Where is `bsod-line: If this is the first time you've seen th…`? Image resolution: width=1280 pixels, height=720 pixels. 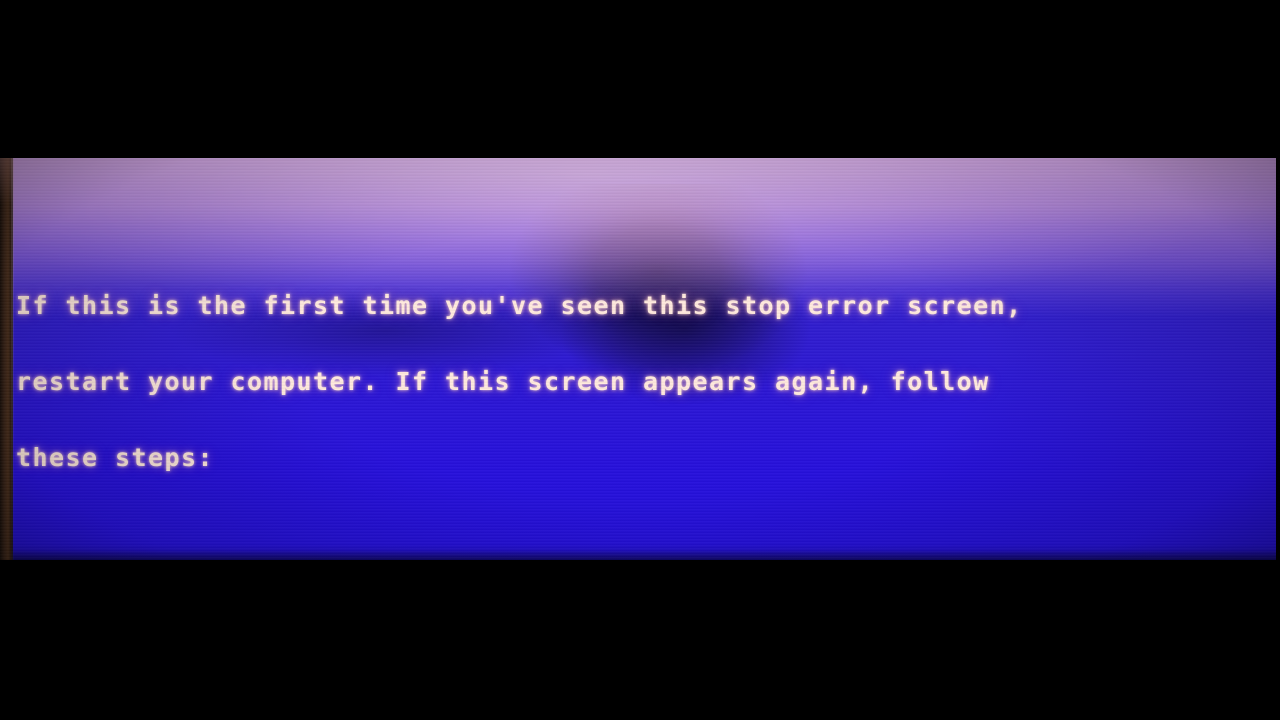 bsod-line: If this is the first time you've seen th… is located at coordinates (519, 306).